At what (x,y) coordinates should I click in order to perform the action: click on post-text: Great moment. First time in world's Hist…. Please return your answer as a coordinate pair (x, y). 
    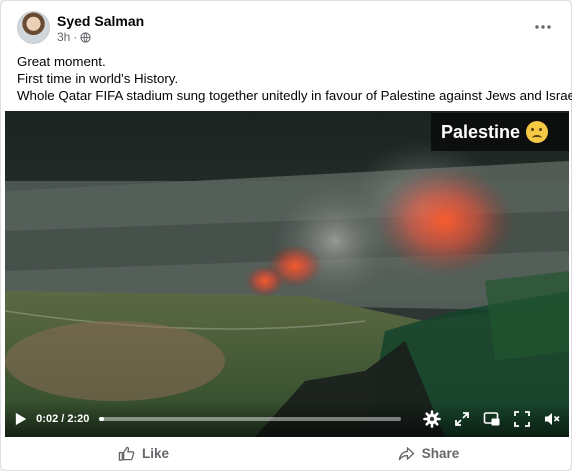
    Looking at the image, I should click on (294, 78).